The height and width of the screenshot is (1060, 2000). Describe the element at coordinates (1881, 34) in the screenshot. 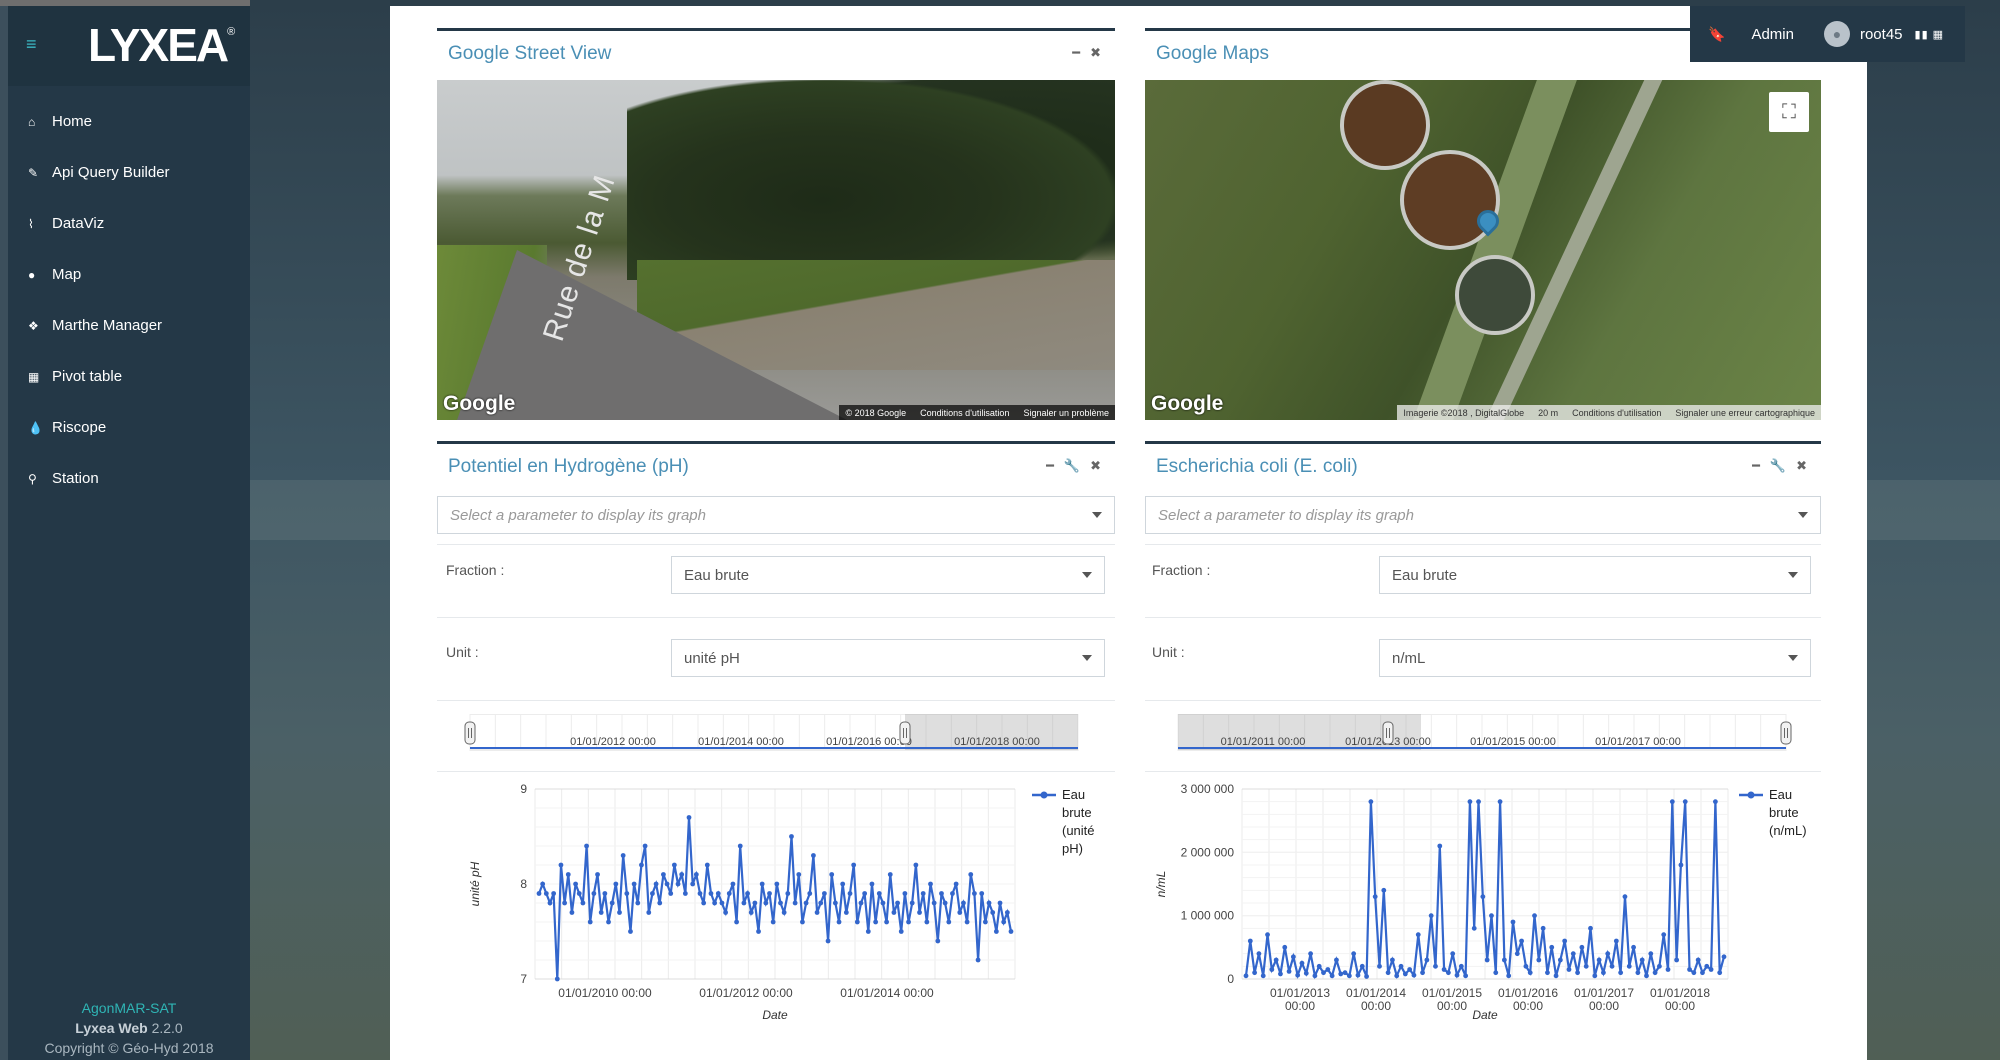

I see `username: root45` at that location.